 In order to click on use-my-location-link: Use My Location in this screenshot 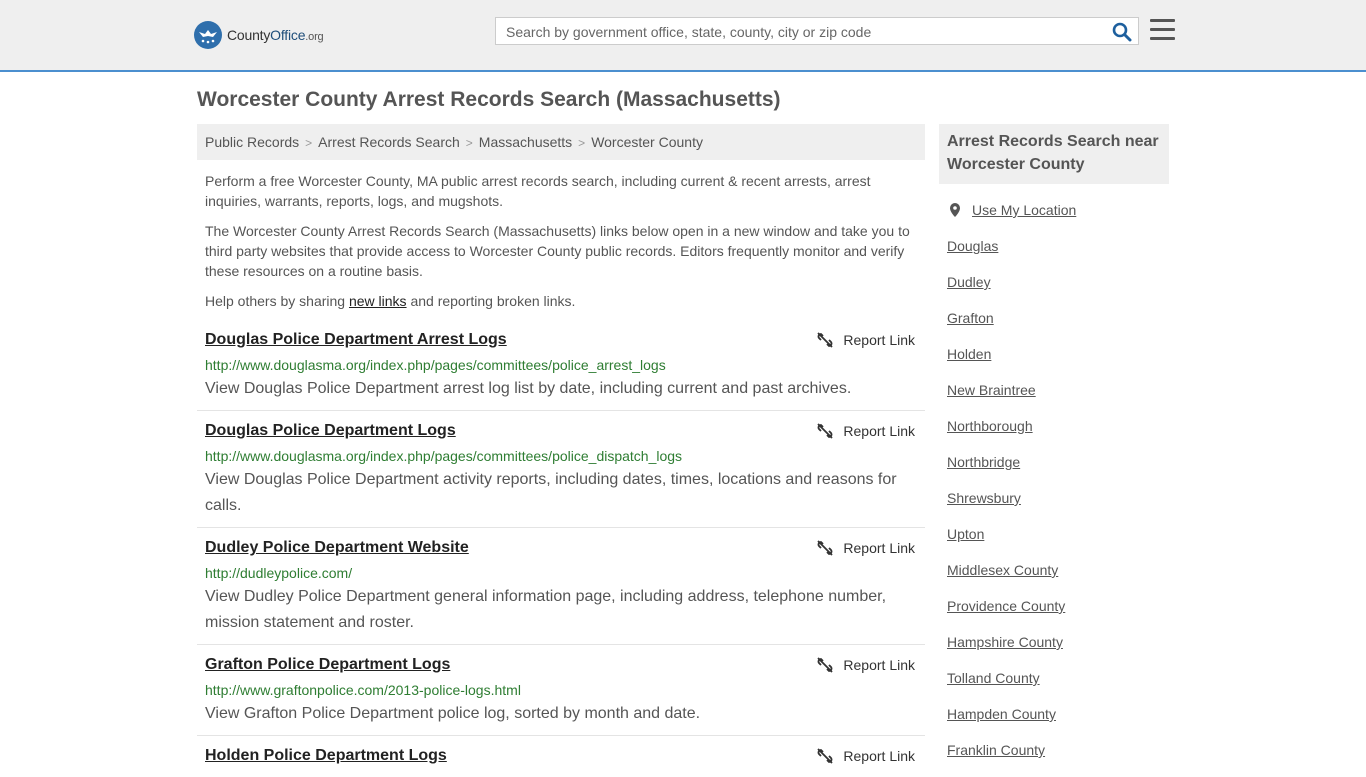, I will do `click(1057, 219)`.